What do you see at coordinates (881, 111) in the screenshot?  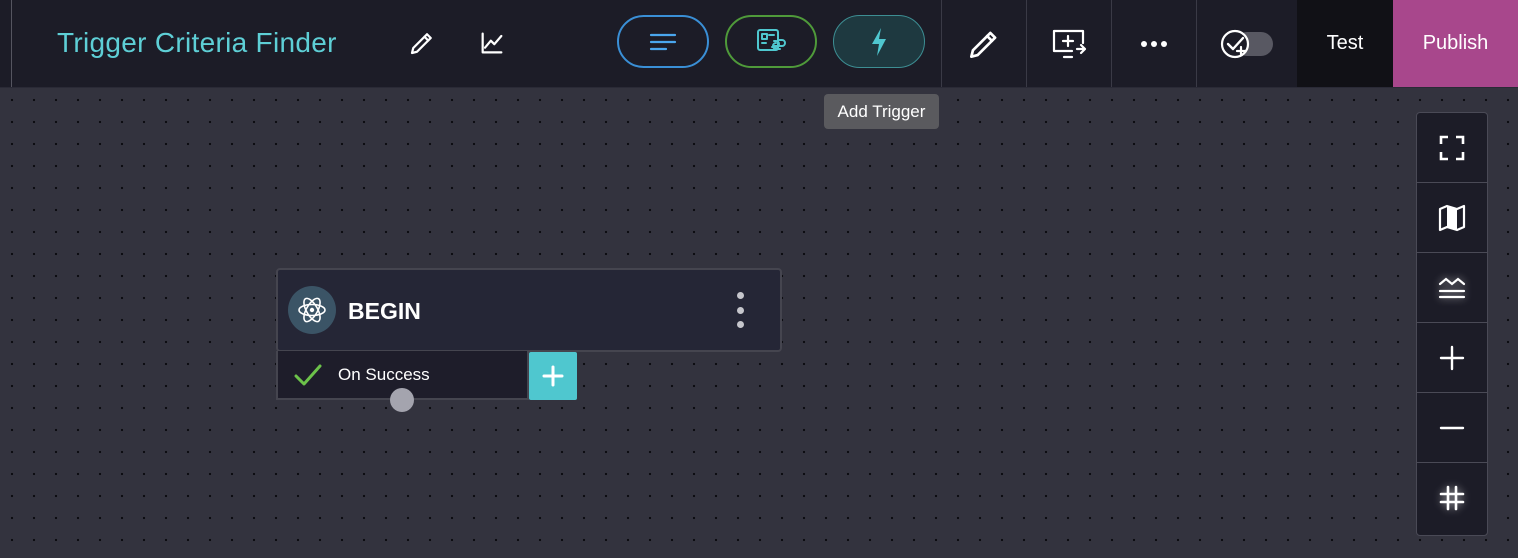 I see `add-trigger-tooltip: Add Trigger` at bounding box center [881, 111].